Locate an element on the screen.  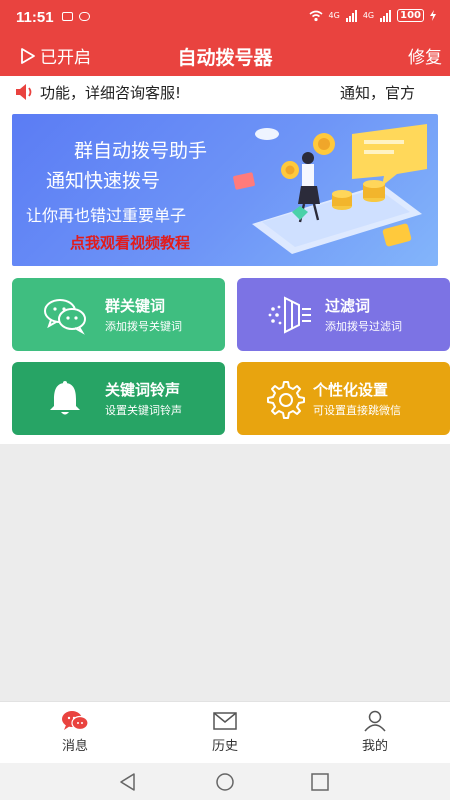
bell-icon is located at coordinates (65, 398).